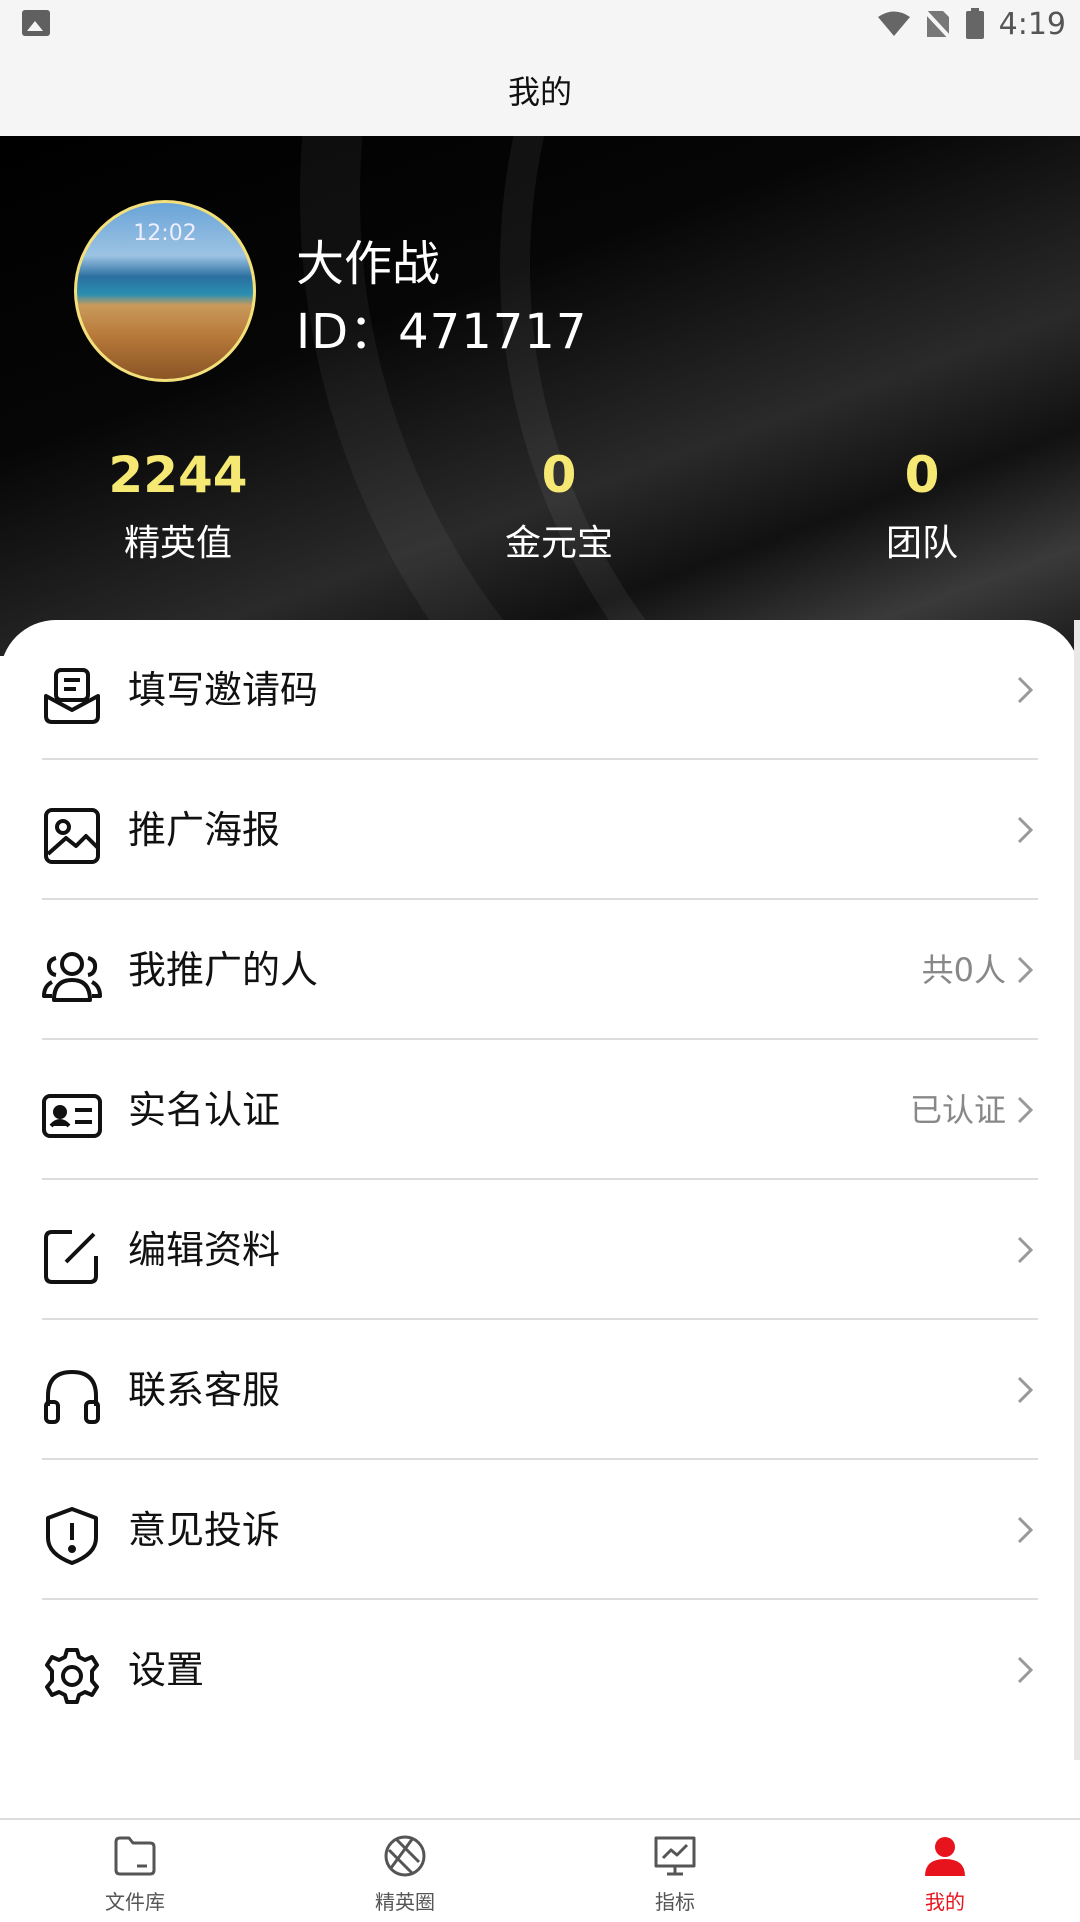 The image size is (1080, 1922). Describe the element at coordinates (71, 1257) in the screenshot. I see `edit-icon` at that location.